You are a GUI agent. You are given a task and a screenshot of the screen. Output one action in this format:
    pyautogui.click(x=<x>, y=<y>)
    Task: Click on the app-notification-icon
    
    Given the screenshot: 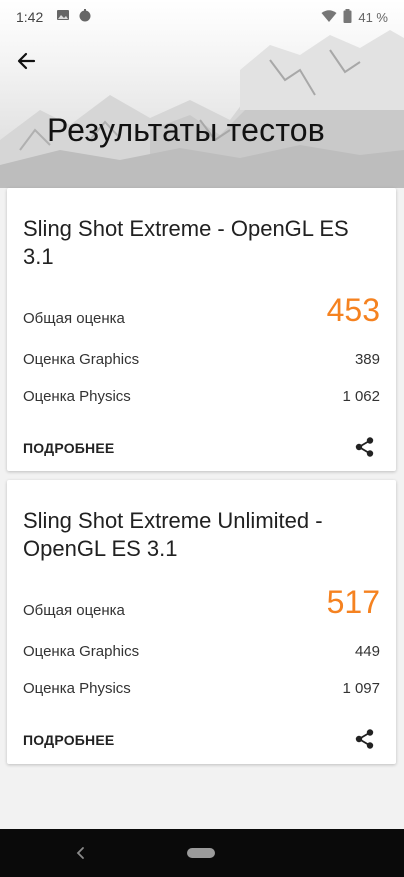 What is the action you would take?
    pyautogui.click(x=85, y=16)
    